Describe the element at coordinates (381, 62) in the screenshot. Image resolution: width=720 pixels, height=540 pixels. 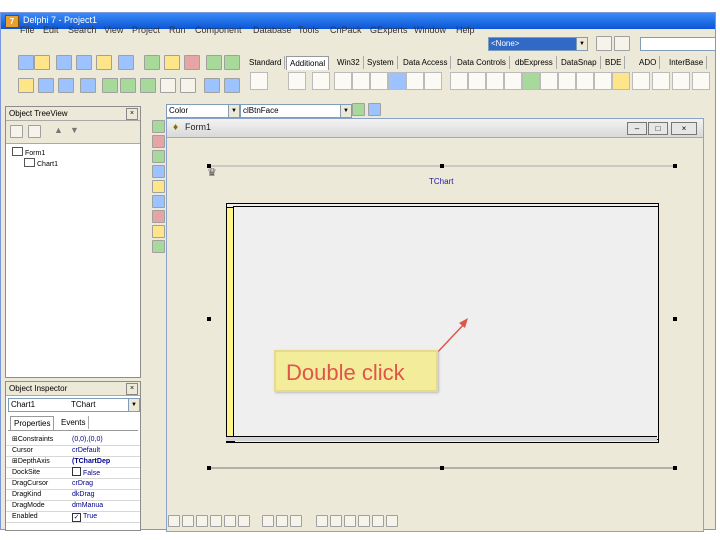
I see `tab-system: System` at that location.